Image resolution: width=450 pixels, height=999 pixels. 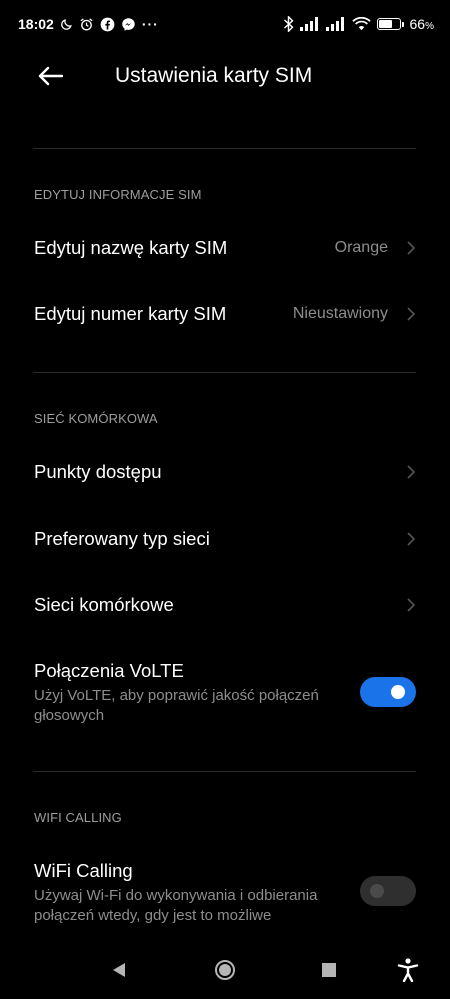 I want to click on accessibility-button, so click(x=408, y=972).